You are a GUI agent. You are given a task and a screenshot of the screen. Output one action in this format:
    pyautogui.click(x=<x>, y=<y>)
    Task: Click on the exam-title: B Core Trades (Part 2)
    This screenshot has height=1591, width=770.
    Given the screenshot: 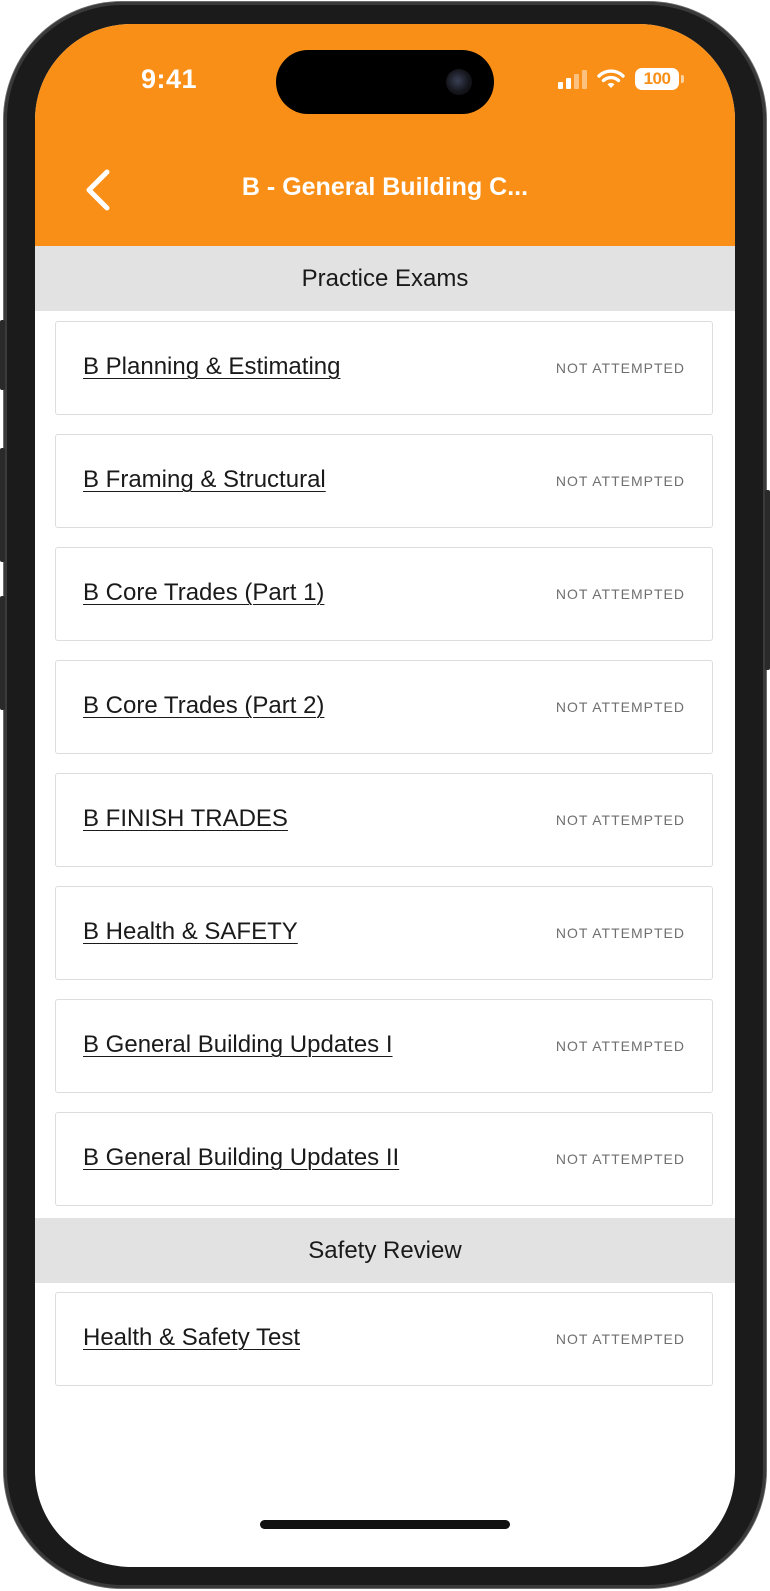 What is the action you would take?
    pyautogui.click(x=203, y=706)
    